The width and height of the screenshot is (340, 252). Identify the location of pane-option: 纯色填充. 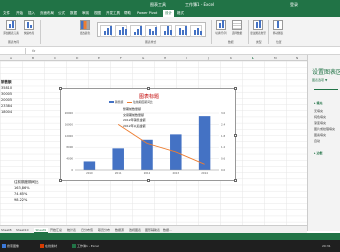
(320, 117).